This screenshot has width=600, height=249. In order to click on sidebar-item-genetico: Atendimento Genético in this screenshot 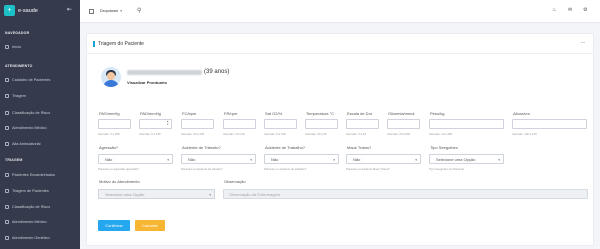, I will do `click(27, 238)`.